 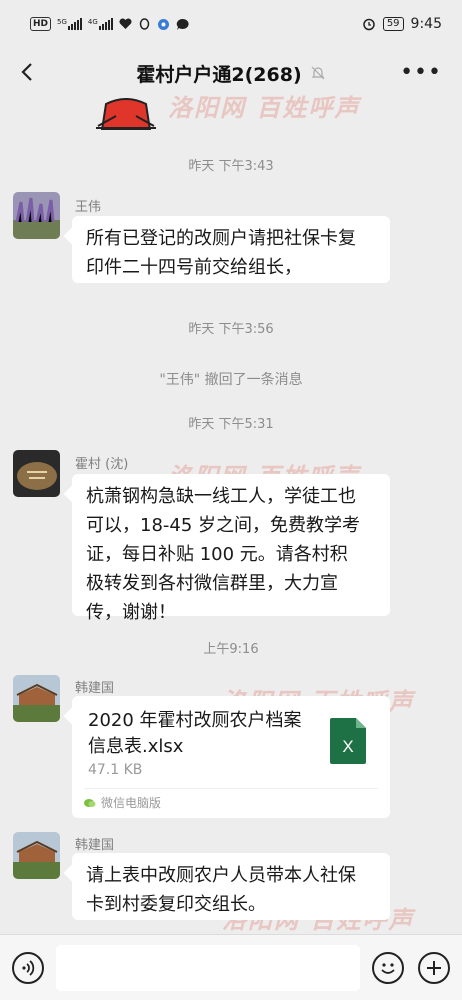 What do you see at coordinates (434, 968) in the screenshot?
I see `plus-icon` at bounding box center [434, 968].